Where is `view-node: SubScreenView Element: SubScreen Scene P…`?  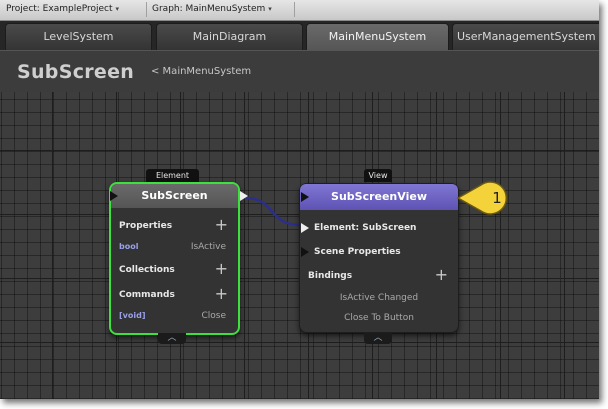
view-node: SubScreenView Element: SubScreen Scene P… is located at coordinates (379, 258).